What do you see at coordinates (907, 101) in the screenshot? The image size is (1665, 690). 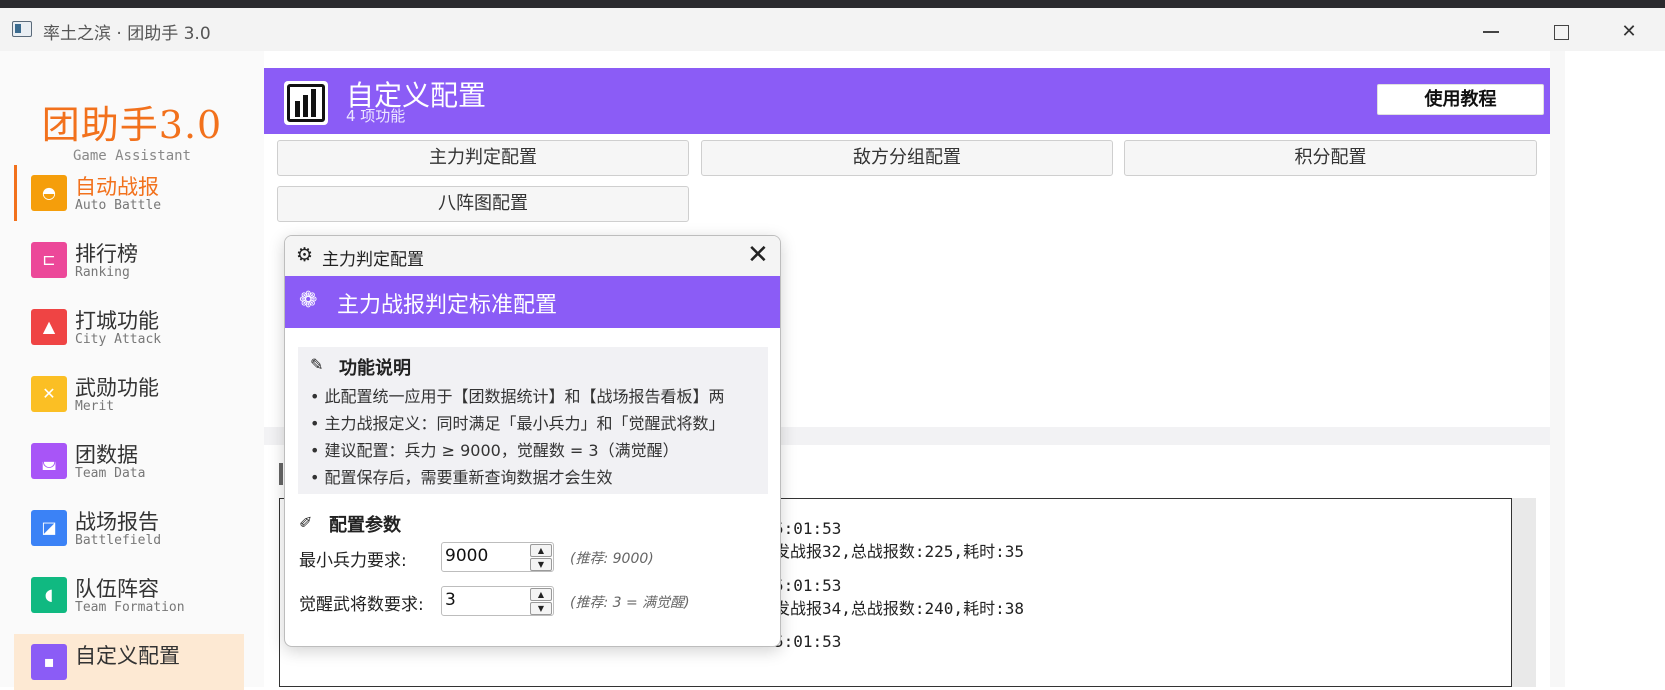 I see `page-header: 自定义配置 4 项功能 使用教程` at bounding box center [907, 101].